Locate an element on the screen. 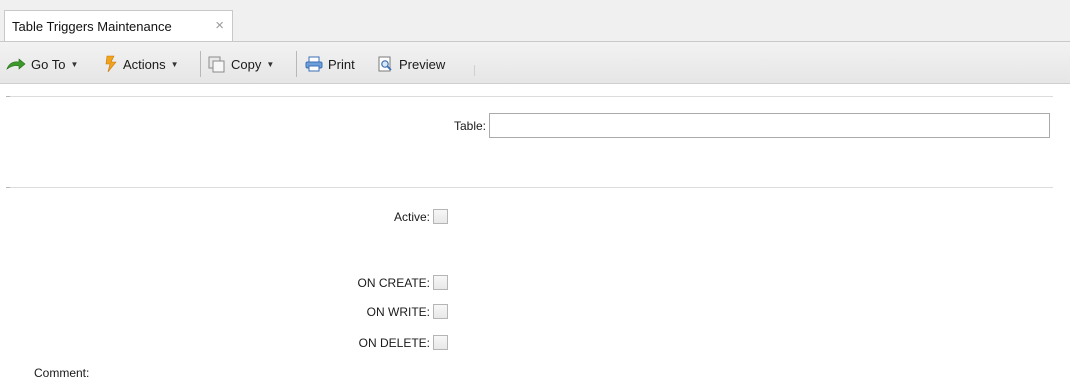 This screenshot has width=1070, height=379. toolbar: Go To ▼ Actions ▼ Copy ▼ Print Preview is located at coordinates (535, 62).